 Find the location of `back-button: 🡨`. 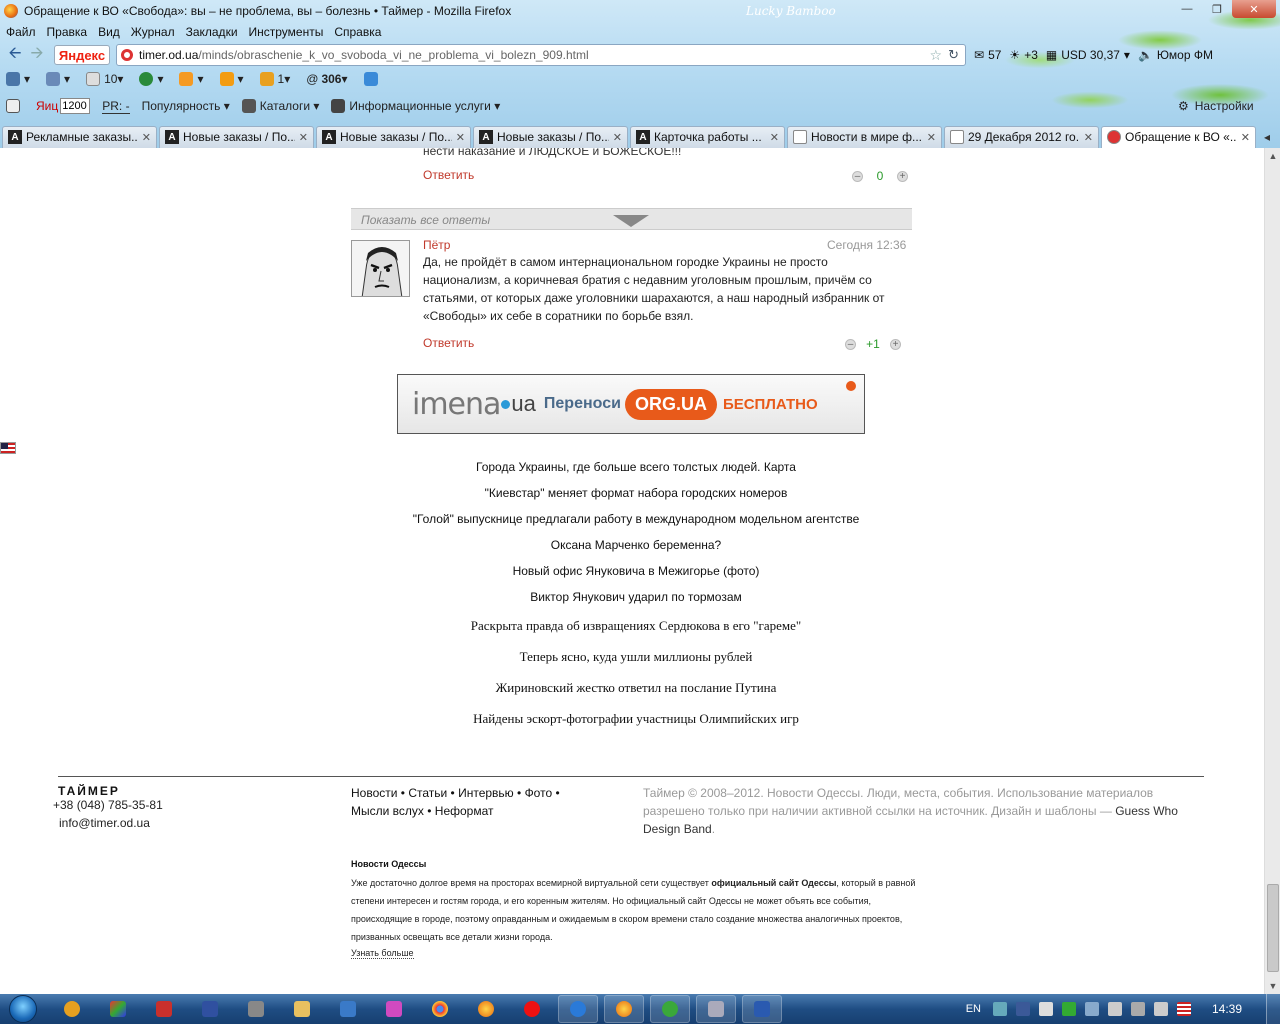

back-button: 🡨 is located at coordinates (15, 55).